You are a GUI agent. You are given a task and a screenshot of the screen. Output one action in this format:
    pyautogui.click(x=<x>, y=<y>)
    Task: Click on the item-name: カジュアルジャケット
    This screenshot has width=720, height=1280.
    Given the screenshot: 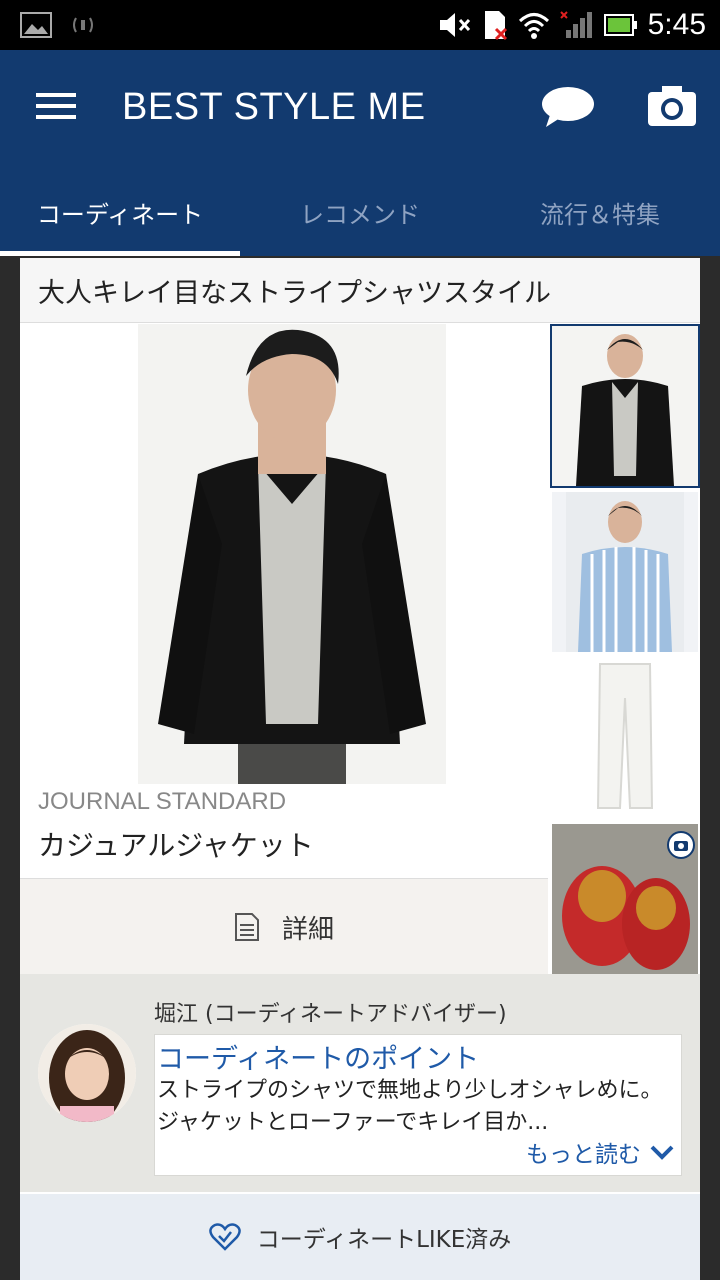 What is the action you would take?
    pyautogui.click(x=176, y=844)
    